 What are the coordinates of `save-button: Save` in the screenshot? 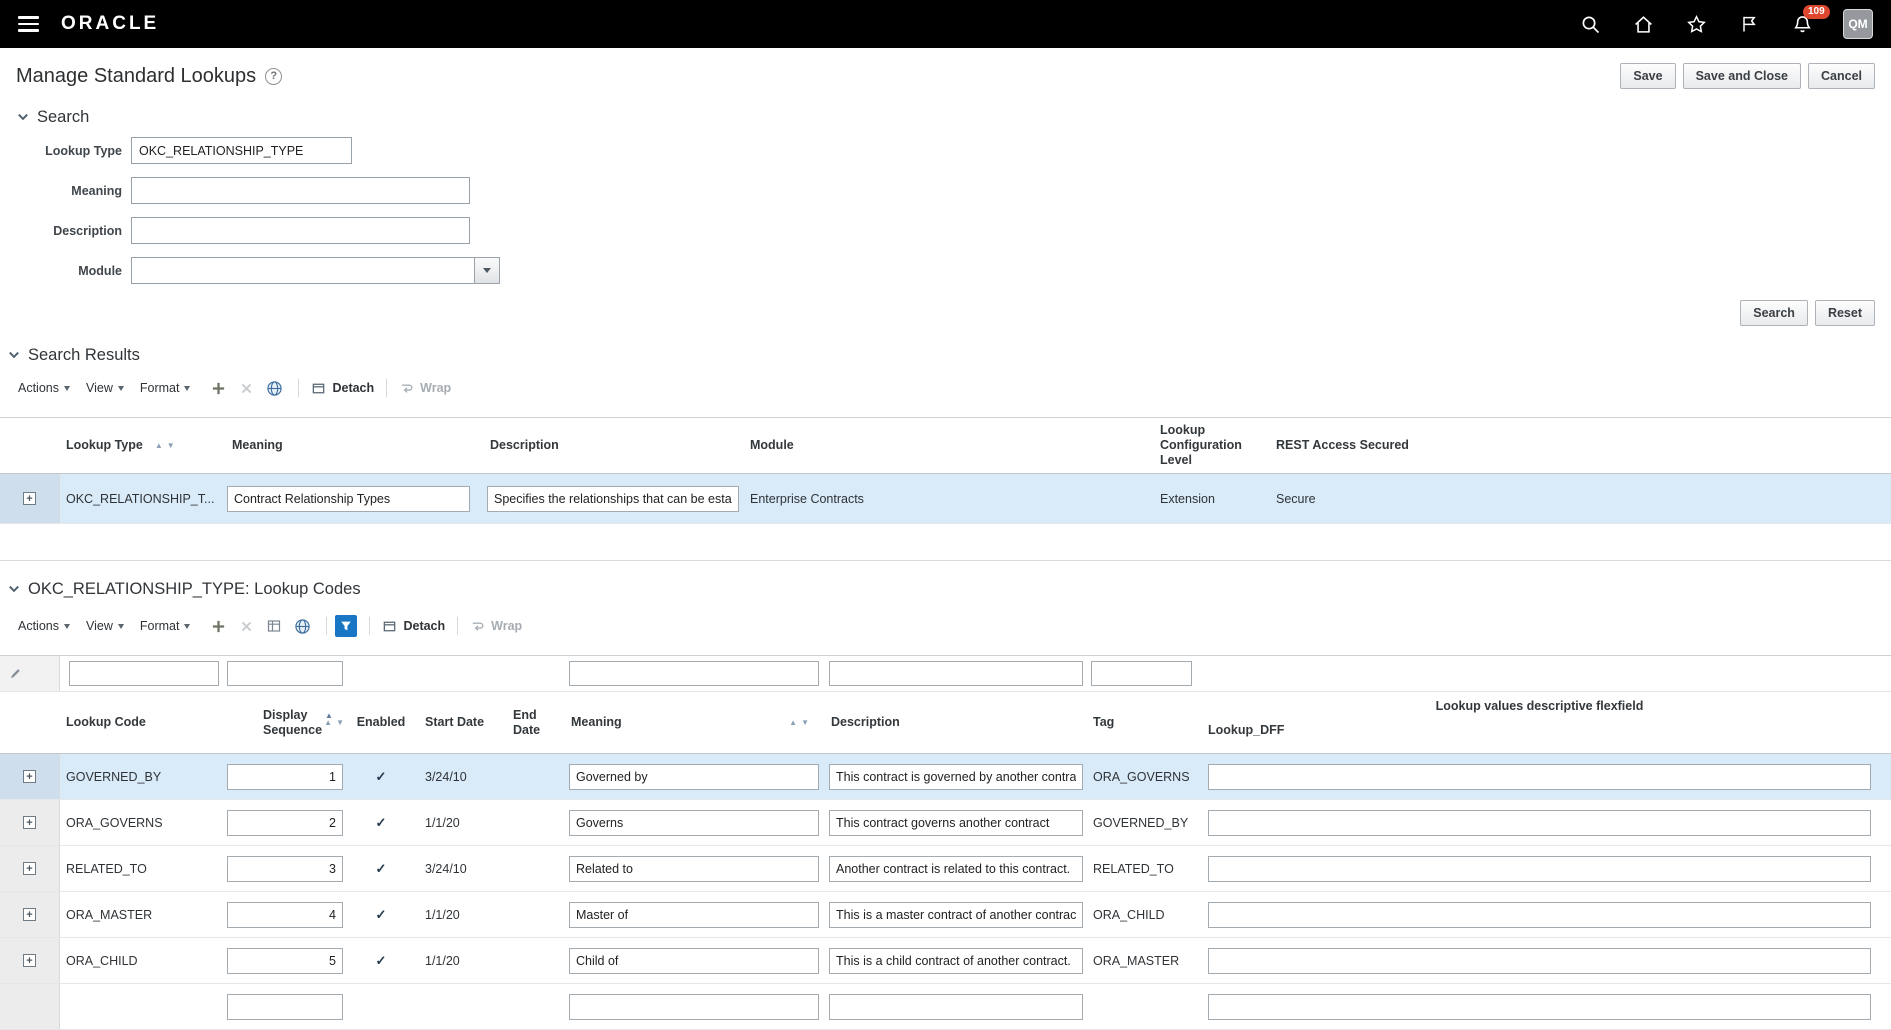 It's located at (1648, 76).